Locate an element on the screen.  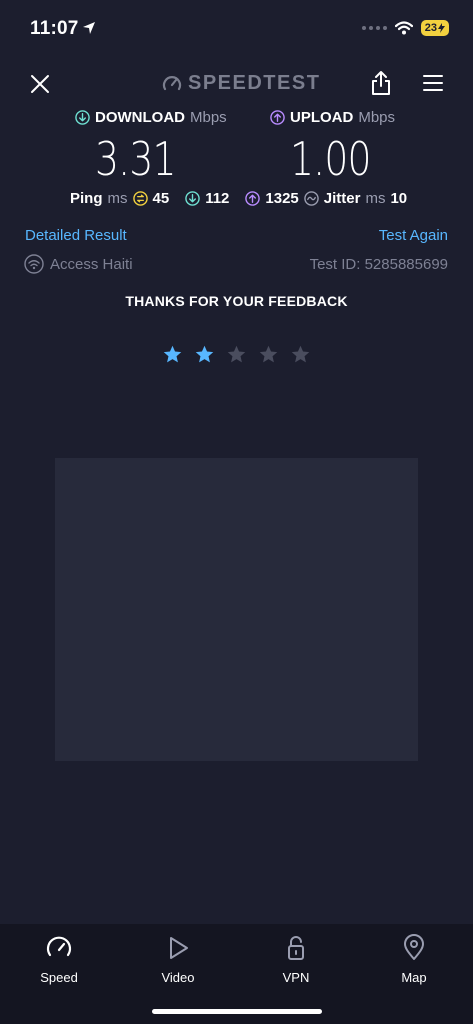
speedtest-logo: SPEEDTEST is located at coordinates (241, 83).